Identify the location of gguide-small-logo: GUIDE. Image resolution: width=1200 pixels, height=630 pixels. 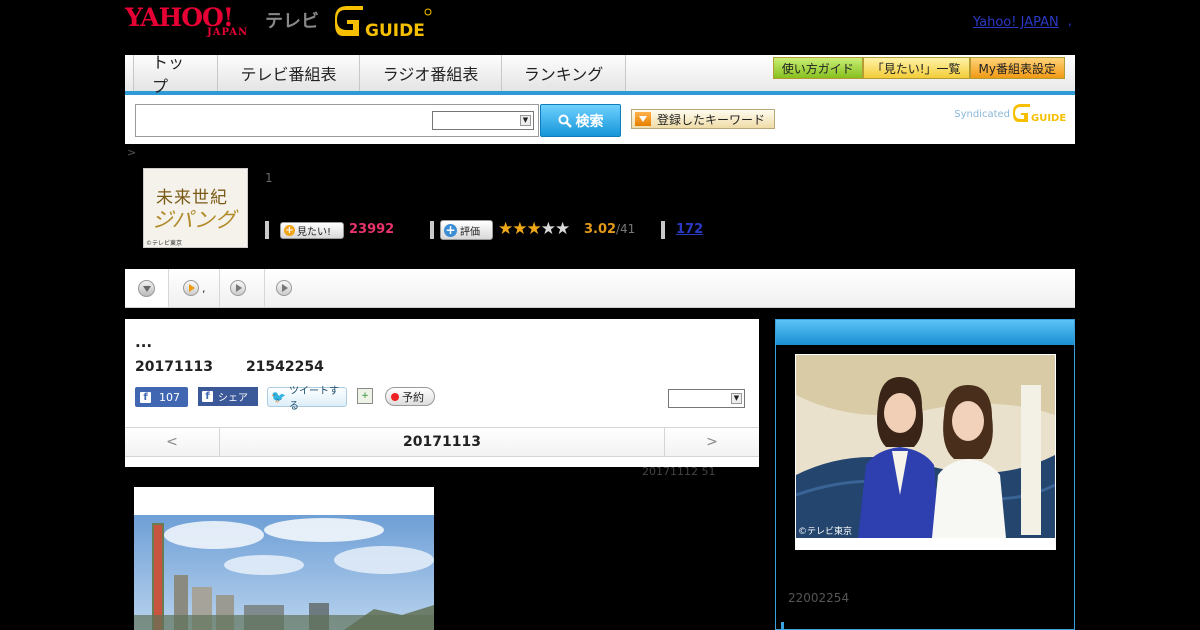
(1039, 114).